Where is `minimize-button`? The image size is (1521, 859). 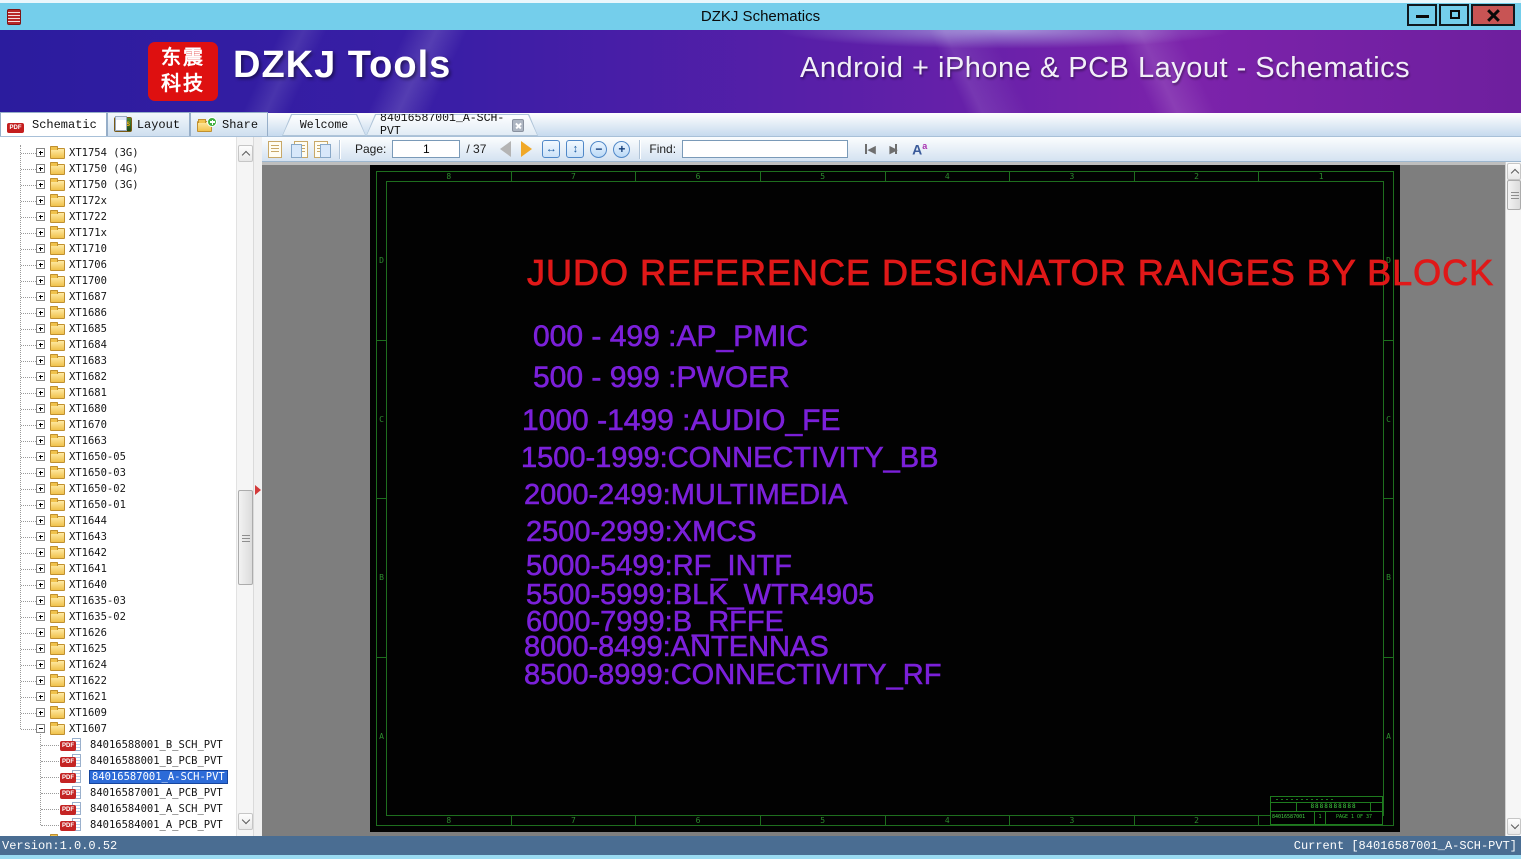 minimize-button is located at coordinates (1422, 15).